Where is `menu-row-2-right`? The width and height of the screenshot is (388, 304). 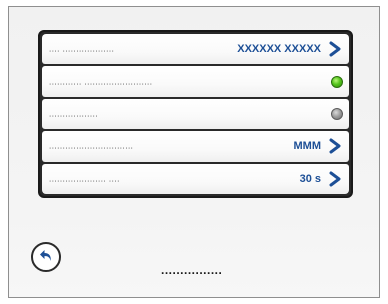 menu-row-2-right is located at coordinates (337, 81).